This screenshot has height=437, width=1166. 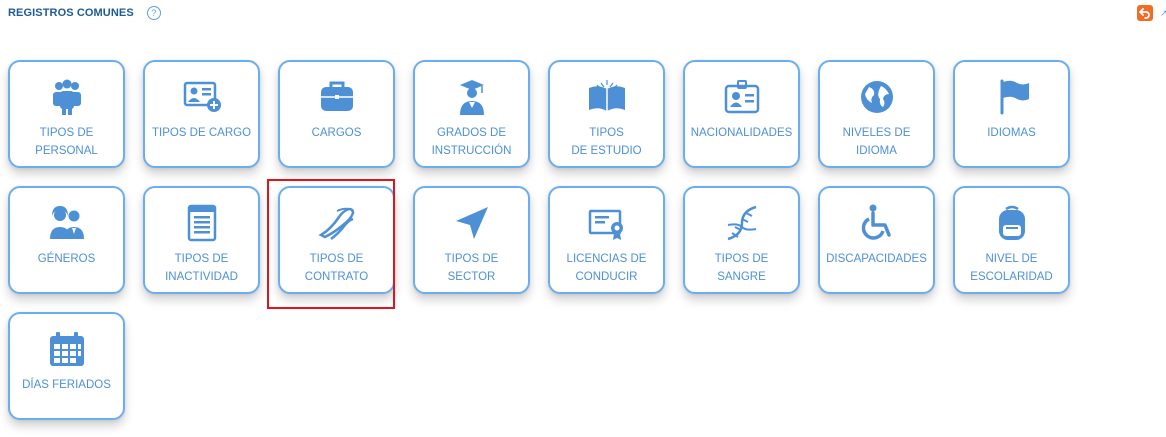 I want to click on tile-id-card-add: TIPOS DE CARGO, so click(x=201, y=114).